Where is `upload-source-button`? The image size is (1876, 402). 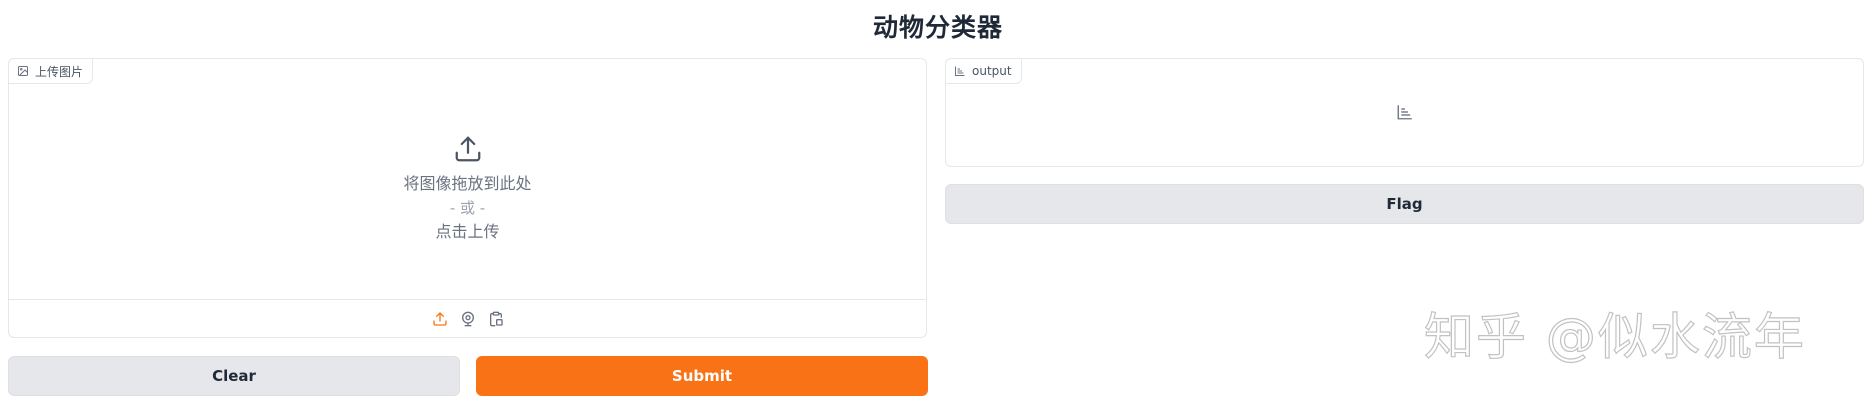 upload-source-button is located at coordinates (440, 319).